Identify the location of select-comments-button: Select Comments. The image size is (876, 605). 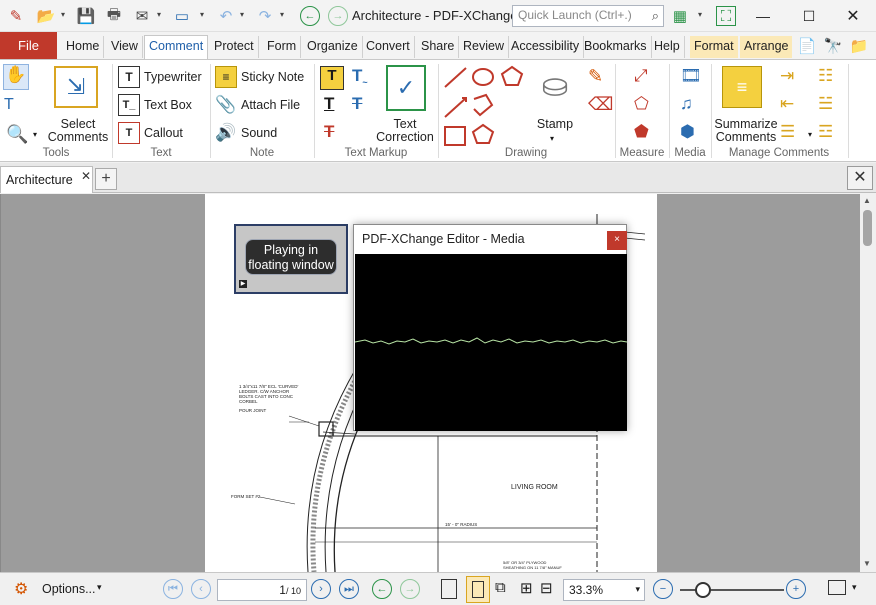
(78, 131).